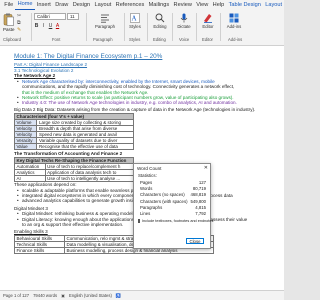 The width and height of the screenshot is (320, 300). What do you see at coordinates (206, 168) in the screenshot?
I see `close-icon: ✕` at bounding box center [206, 168].